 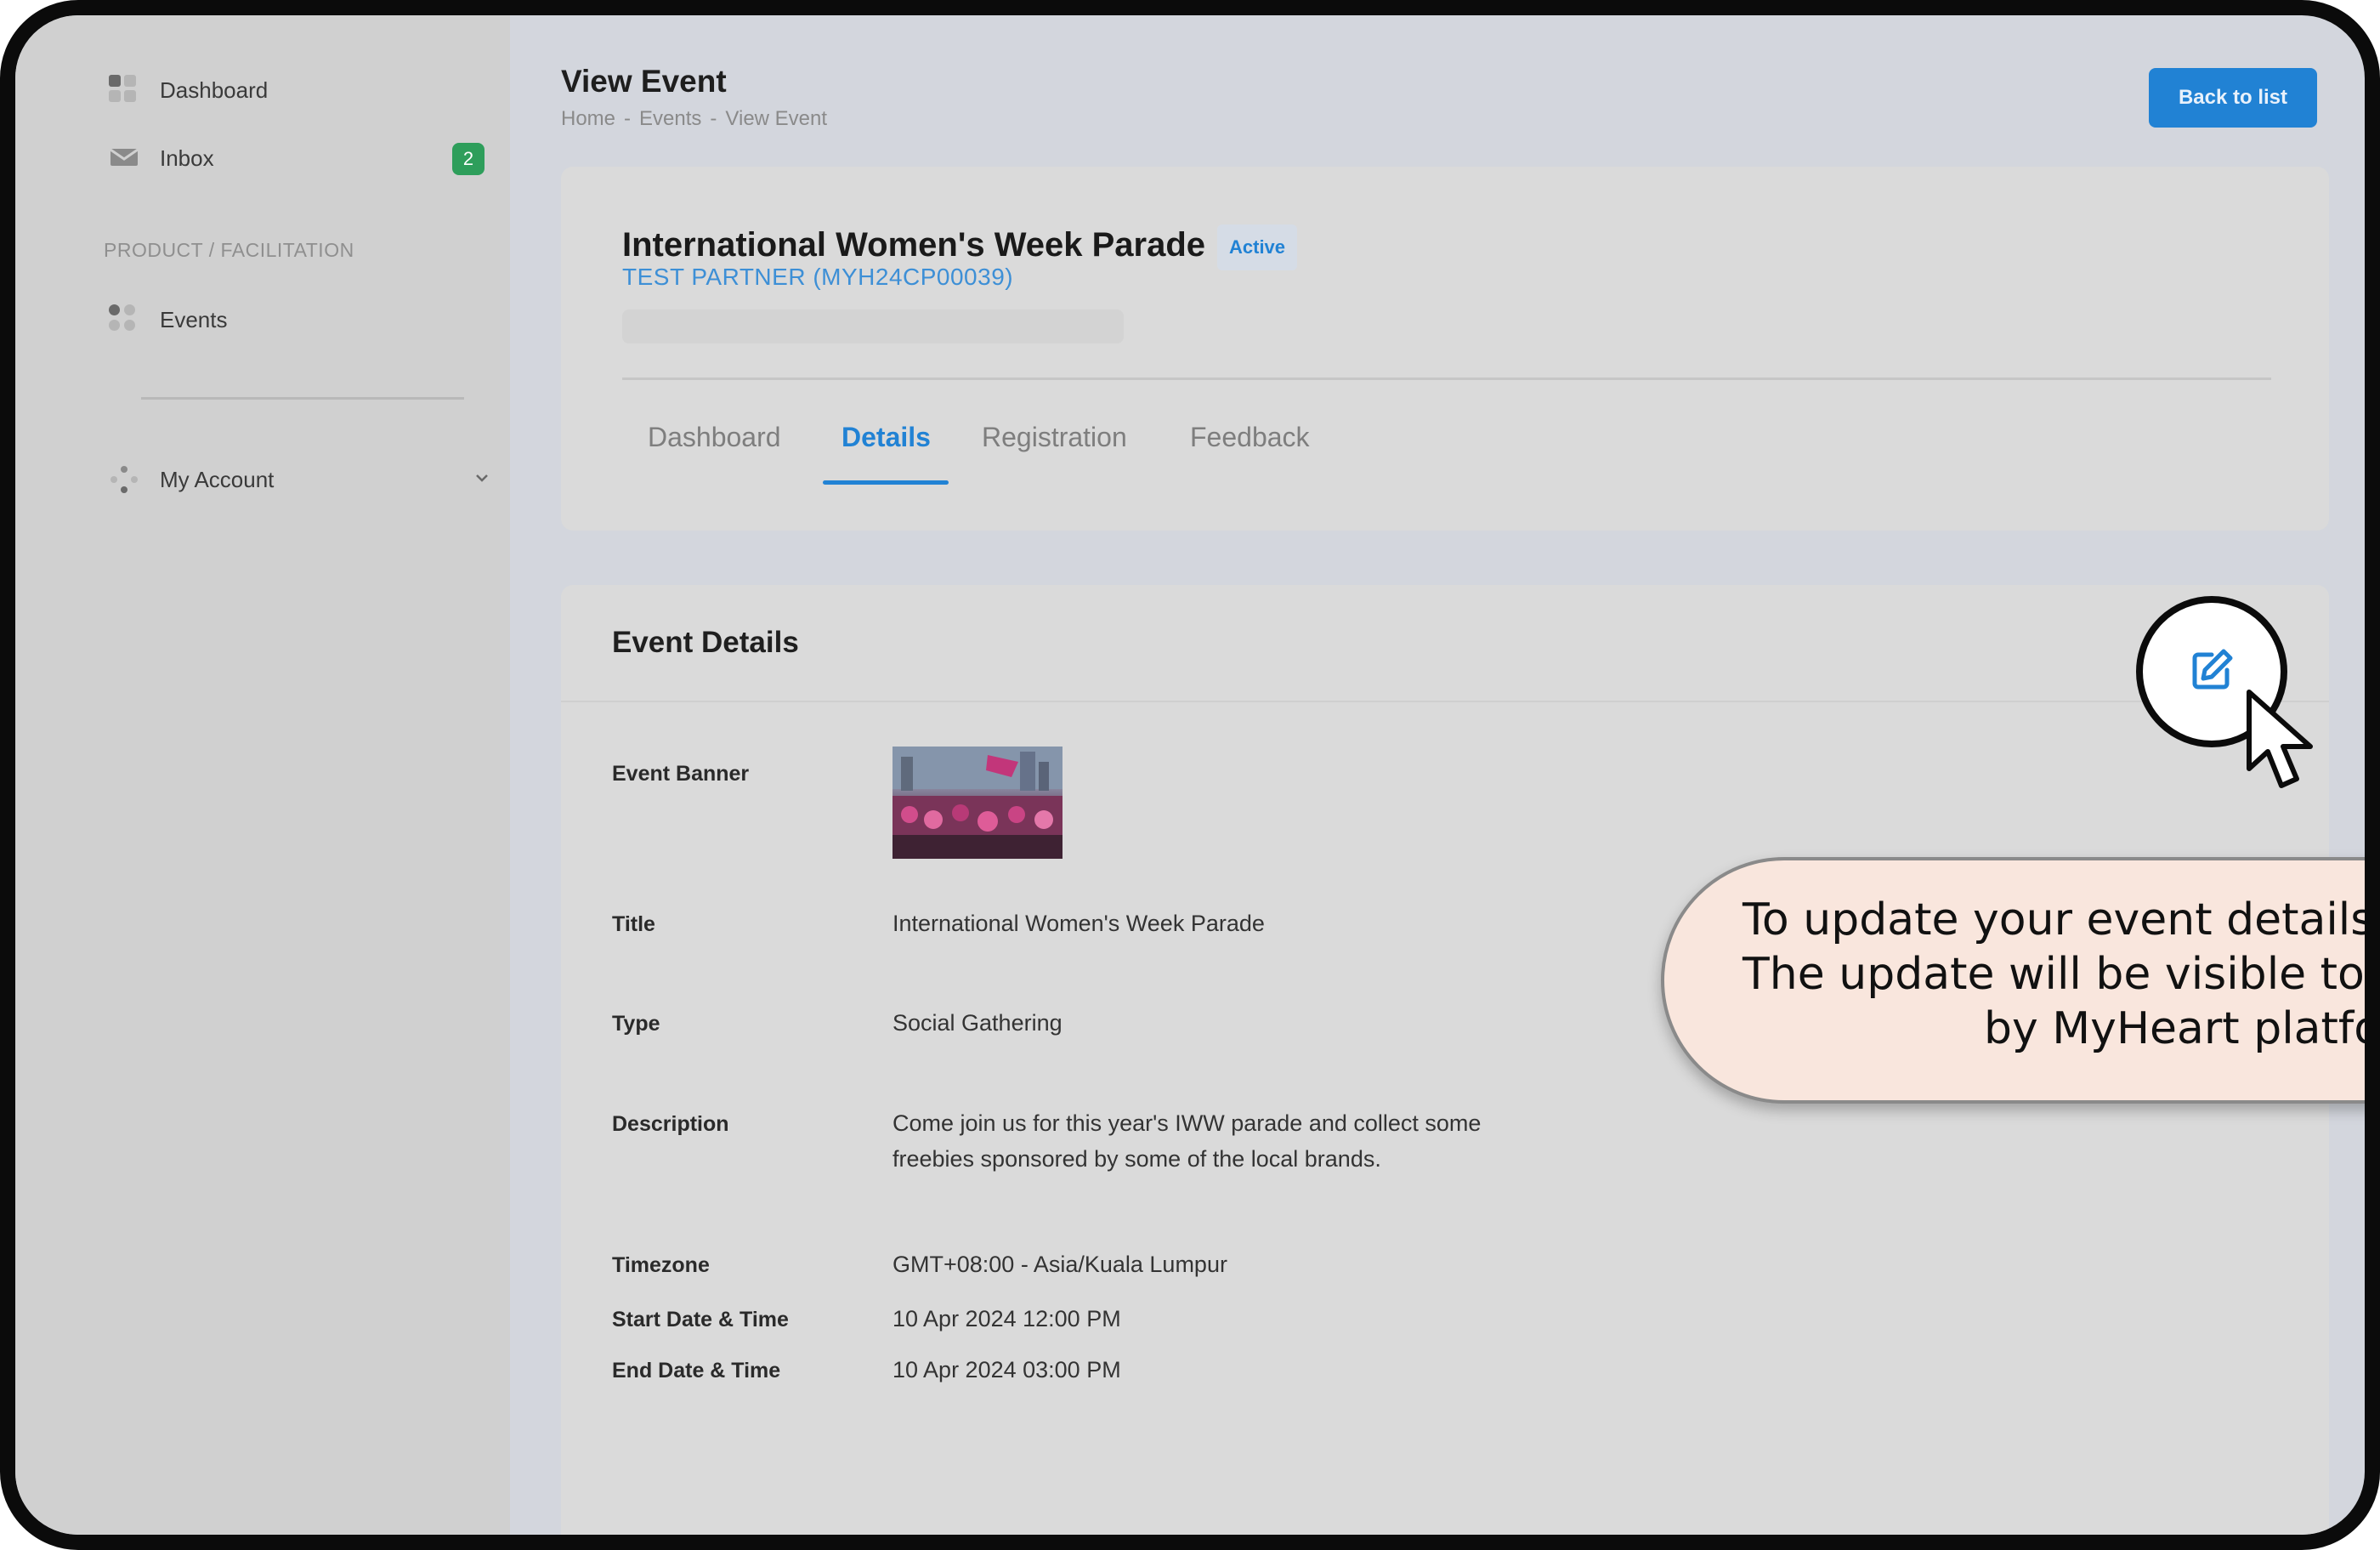 I want to click on tooltip-line: To update your event details,, so click(x=2061, y=919).